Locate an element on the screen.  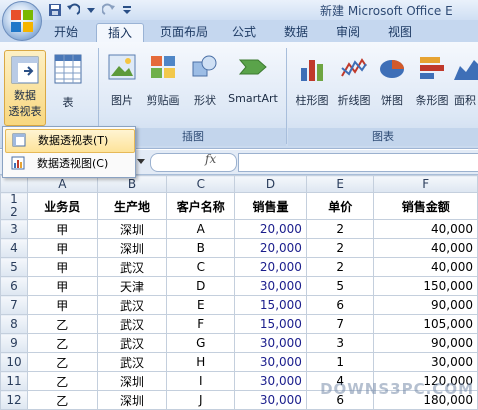
formula-input is located at coordinates (358, 162).